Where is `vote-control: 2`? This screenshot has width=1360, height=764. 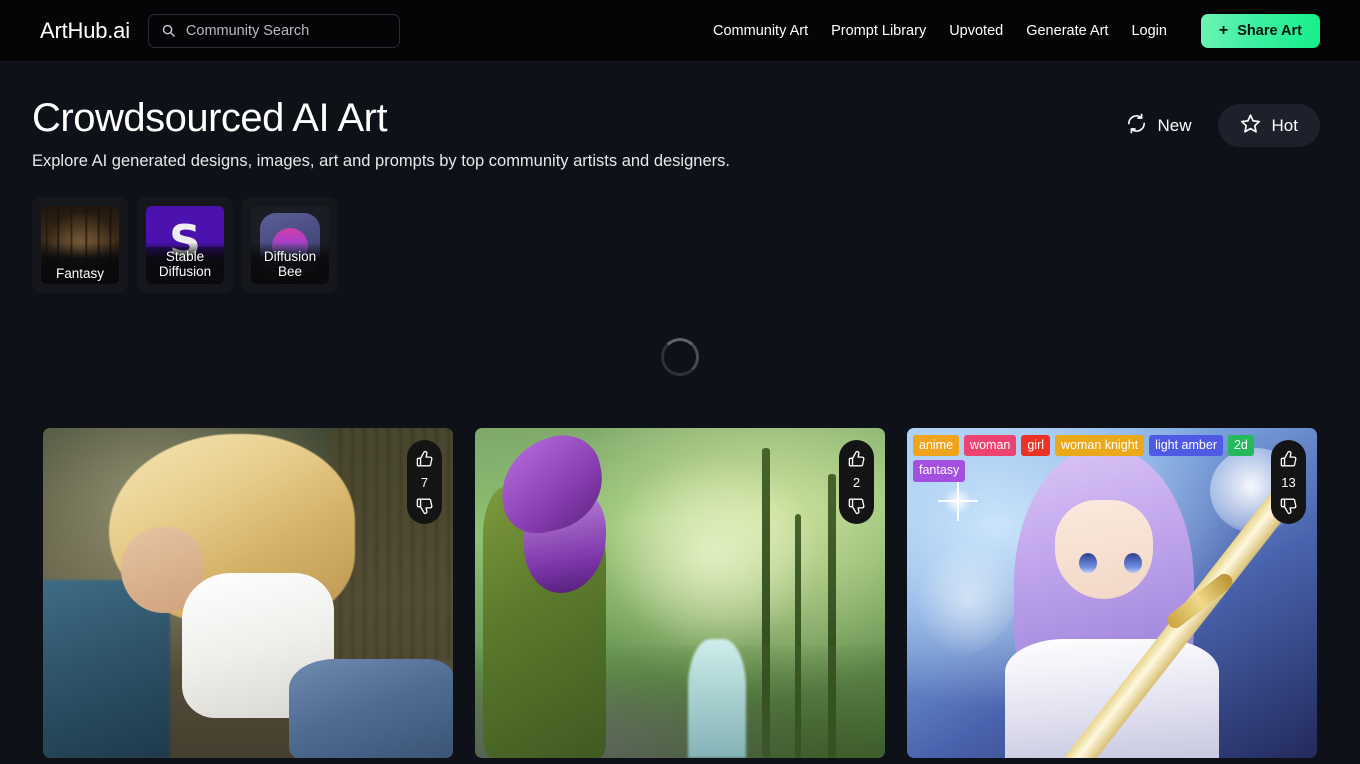 vote-control: 2 is located at coordinates (856, 481).